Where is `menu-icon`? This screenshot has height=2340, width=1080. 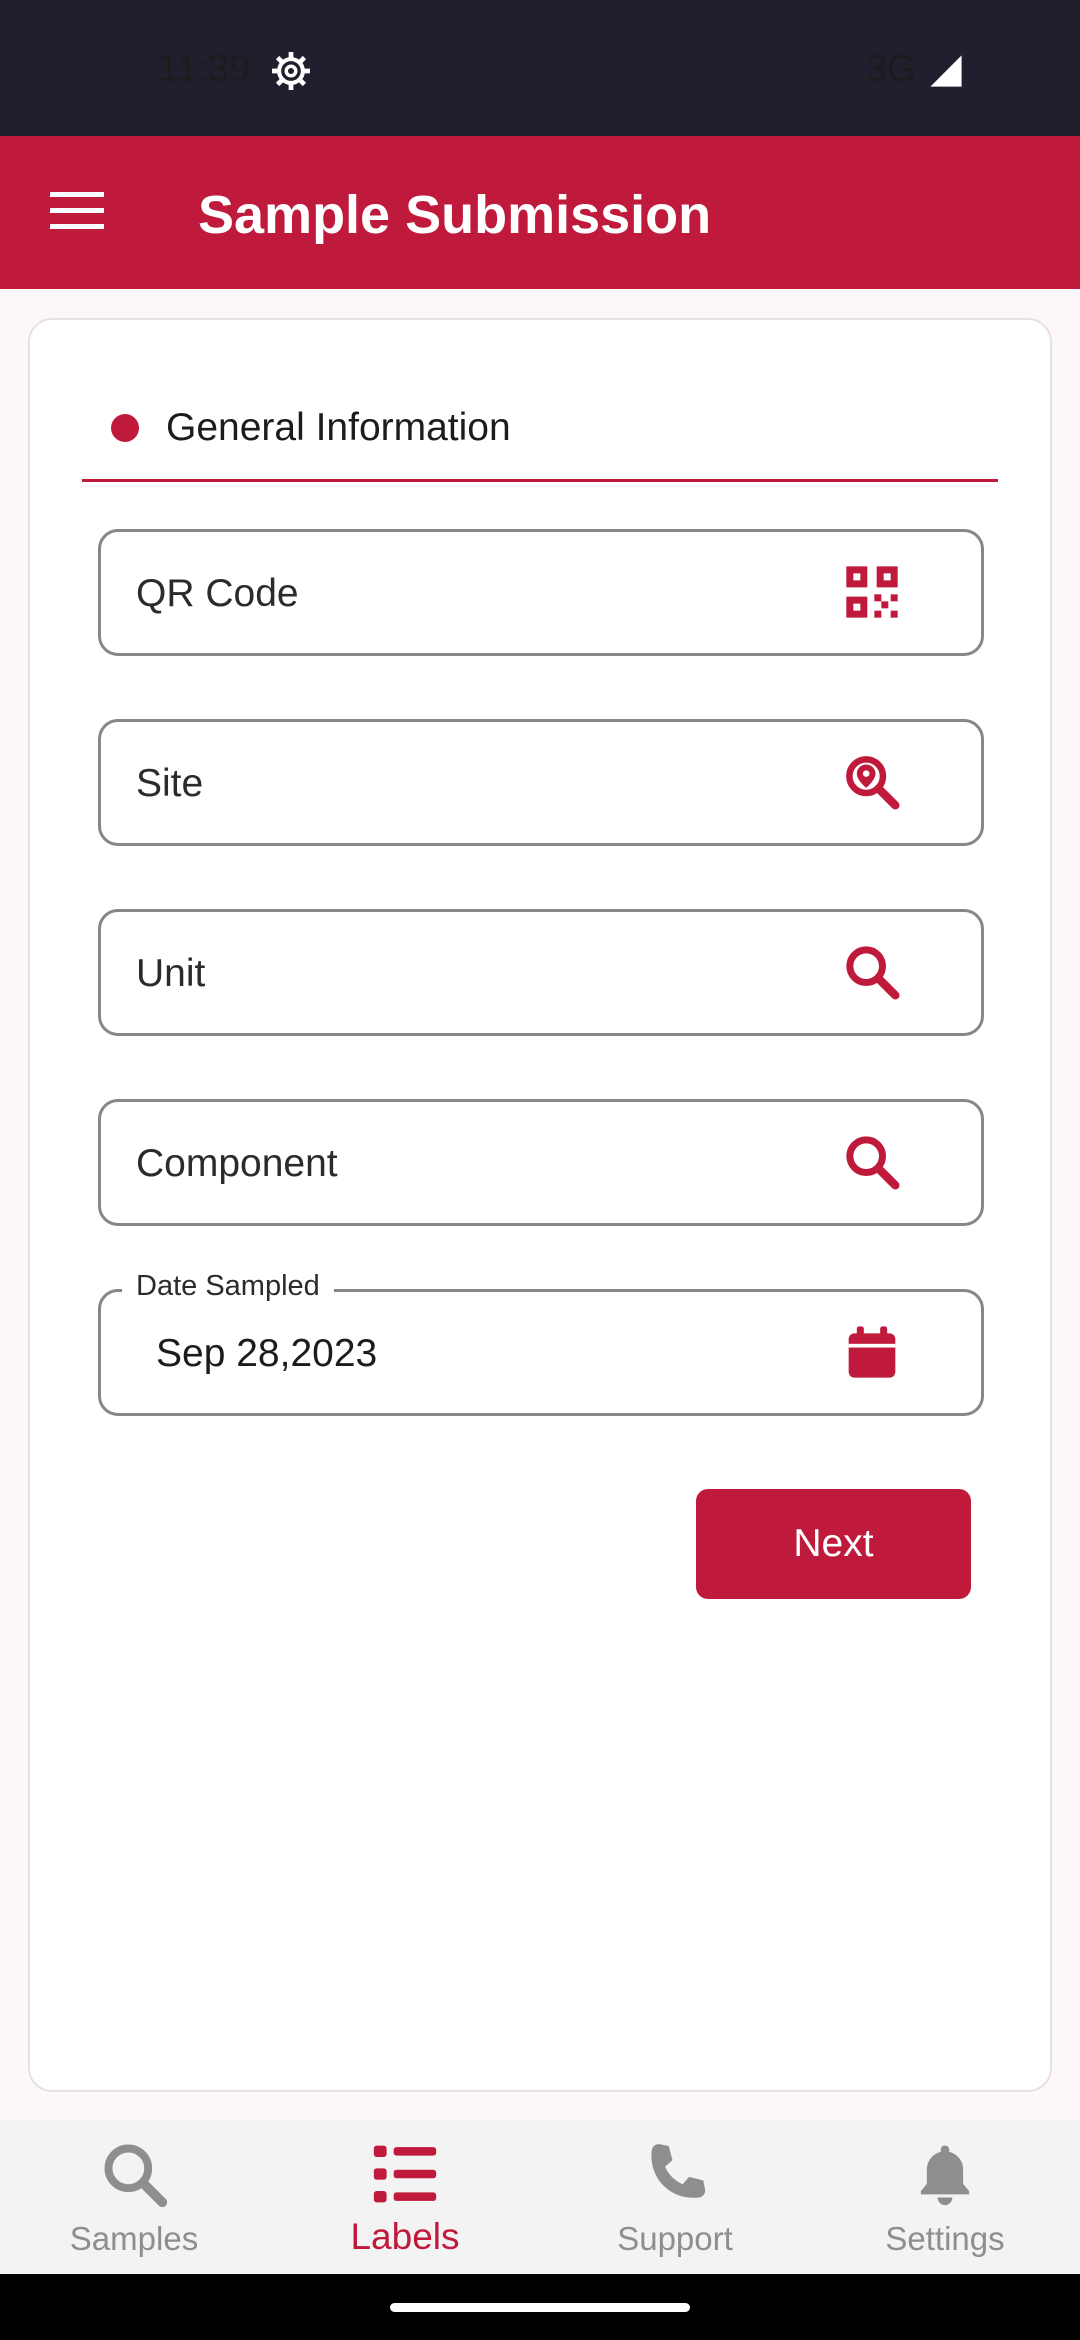 menu-icon is located at coordinates (77, 211).